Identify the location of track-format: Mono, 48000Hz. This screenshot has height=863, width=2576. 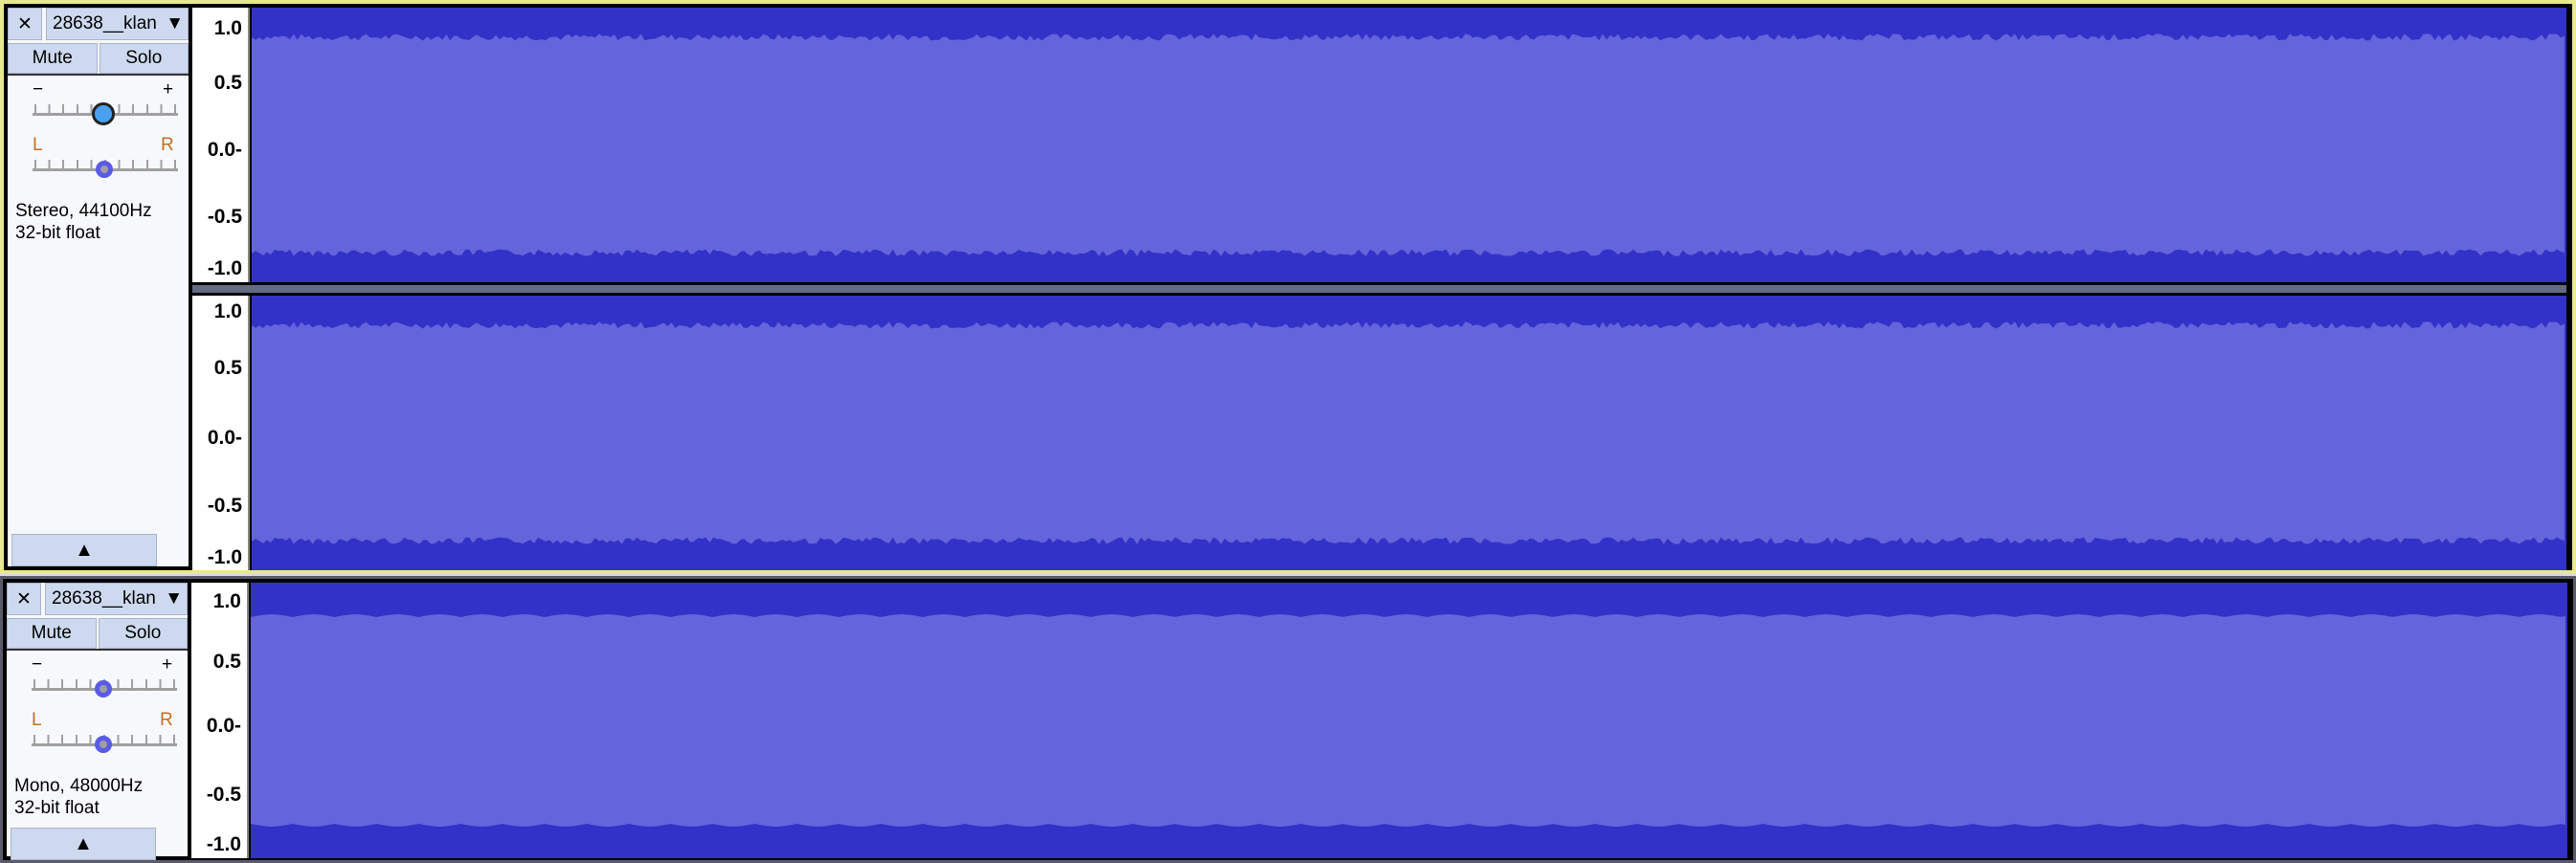
(79, 786).